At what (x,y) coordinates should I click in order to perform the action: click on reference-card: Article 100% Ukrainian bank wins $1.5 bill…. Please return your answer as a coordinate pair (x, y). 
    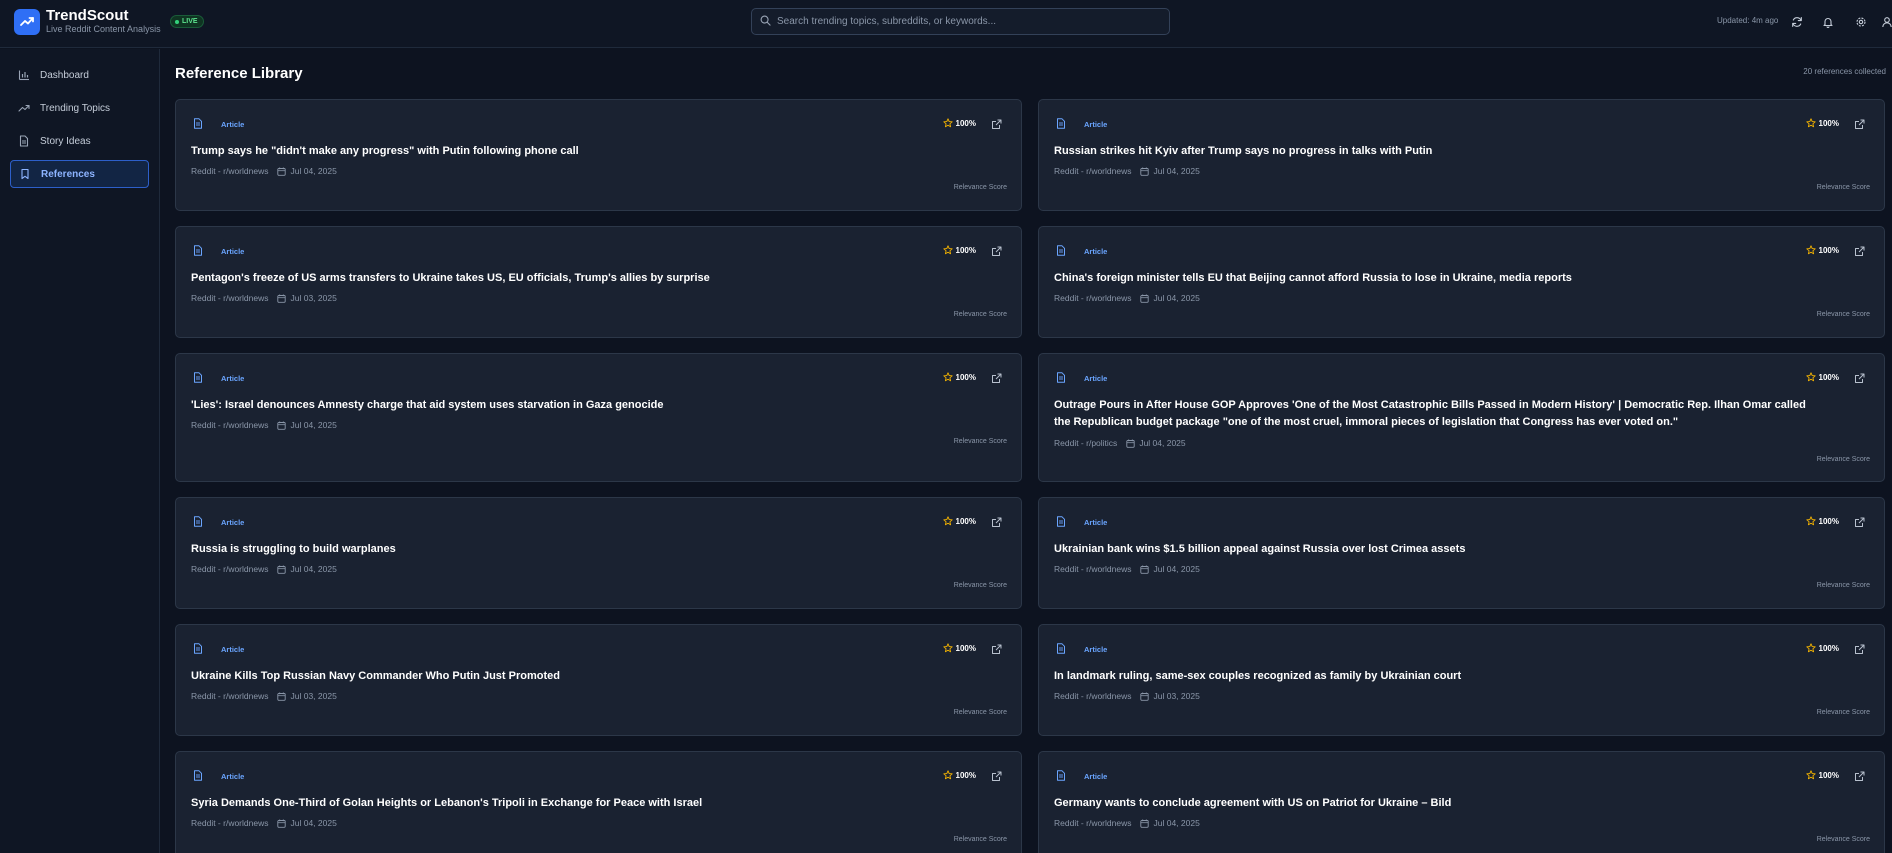
    Looking at the image, I should click on (1461, 553).